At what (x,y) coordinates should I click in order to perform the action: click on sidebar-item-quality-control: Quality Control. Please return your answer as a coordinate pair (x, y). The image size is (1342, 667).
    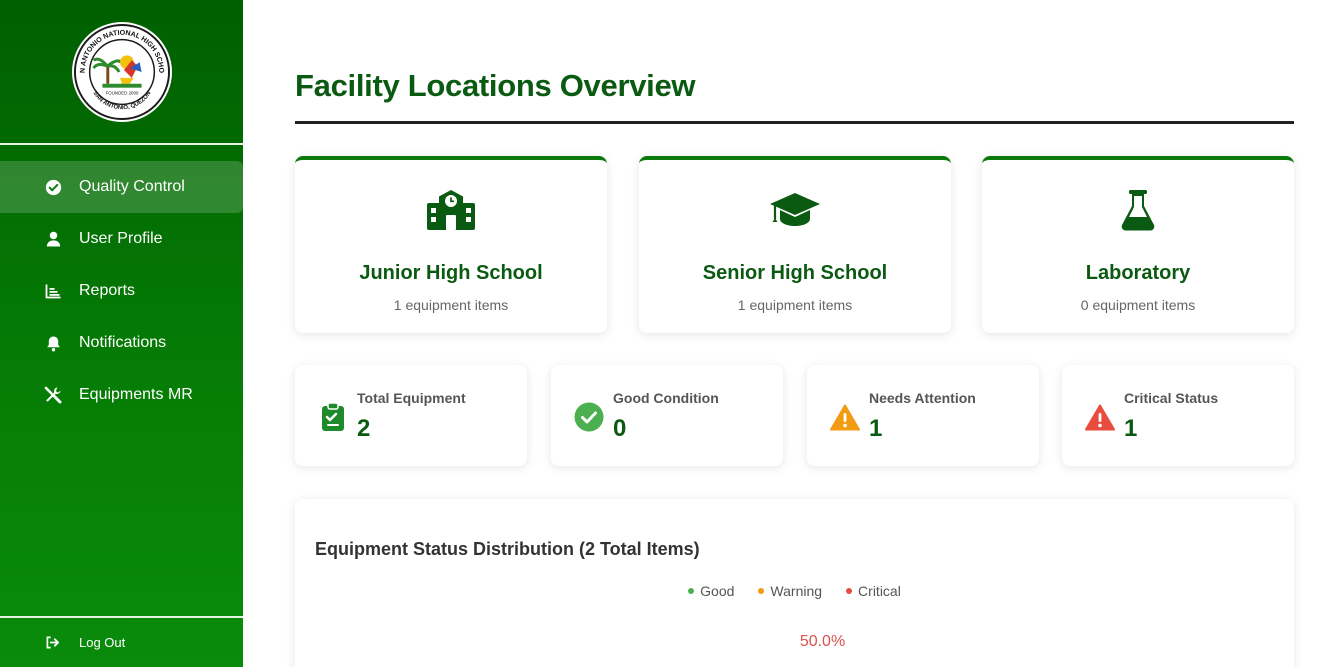
    Looking at the image, I should click on (121, 187).